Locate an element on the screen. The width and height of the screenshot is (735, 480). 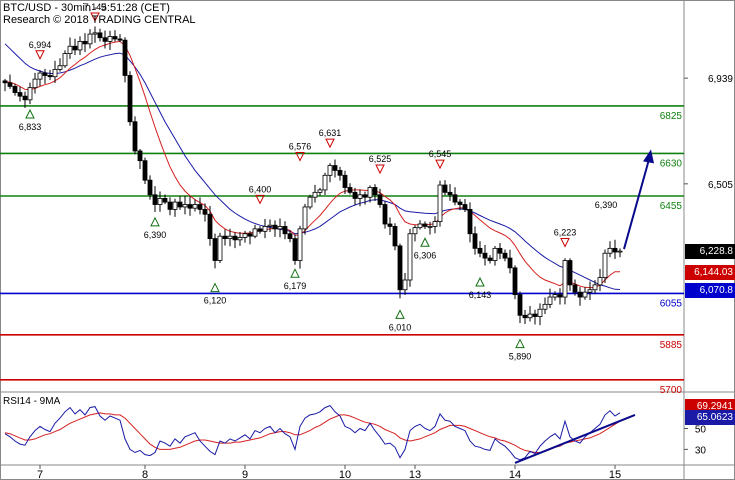
peak-label-5: 6,400 is located at coordinates (260, 189).